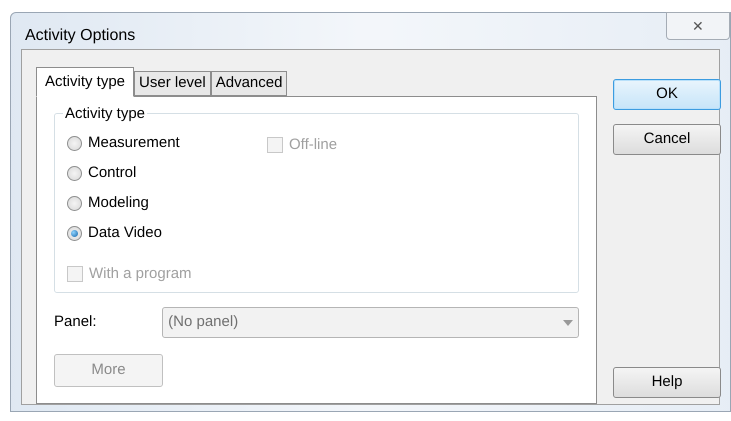  What do you see at coordinates (698, 26) in the screenshot?
I see `close-button: ✕` at bounding box center [698, 26].